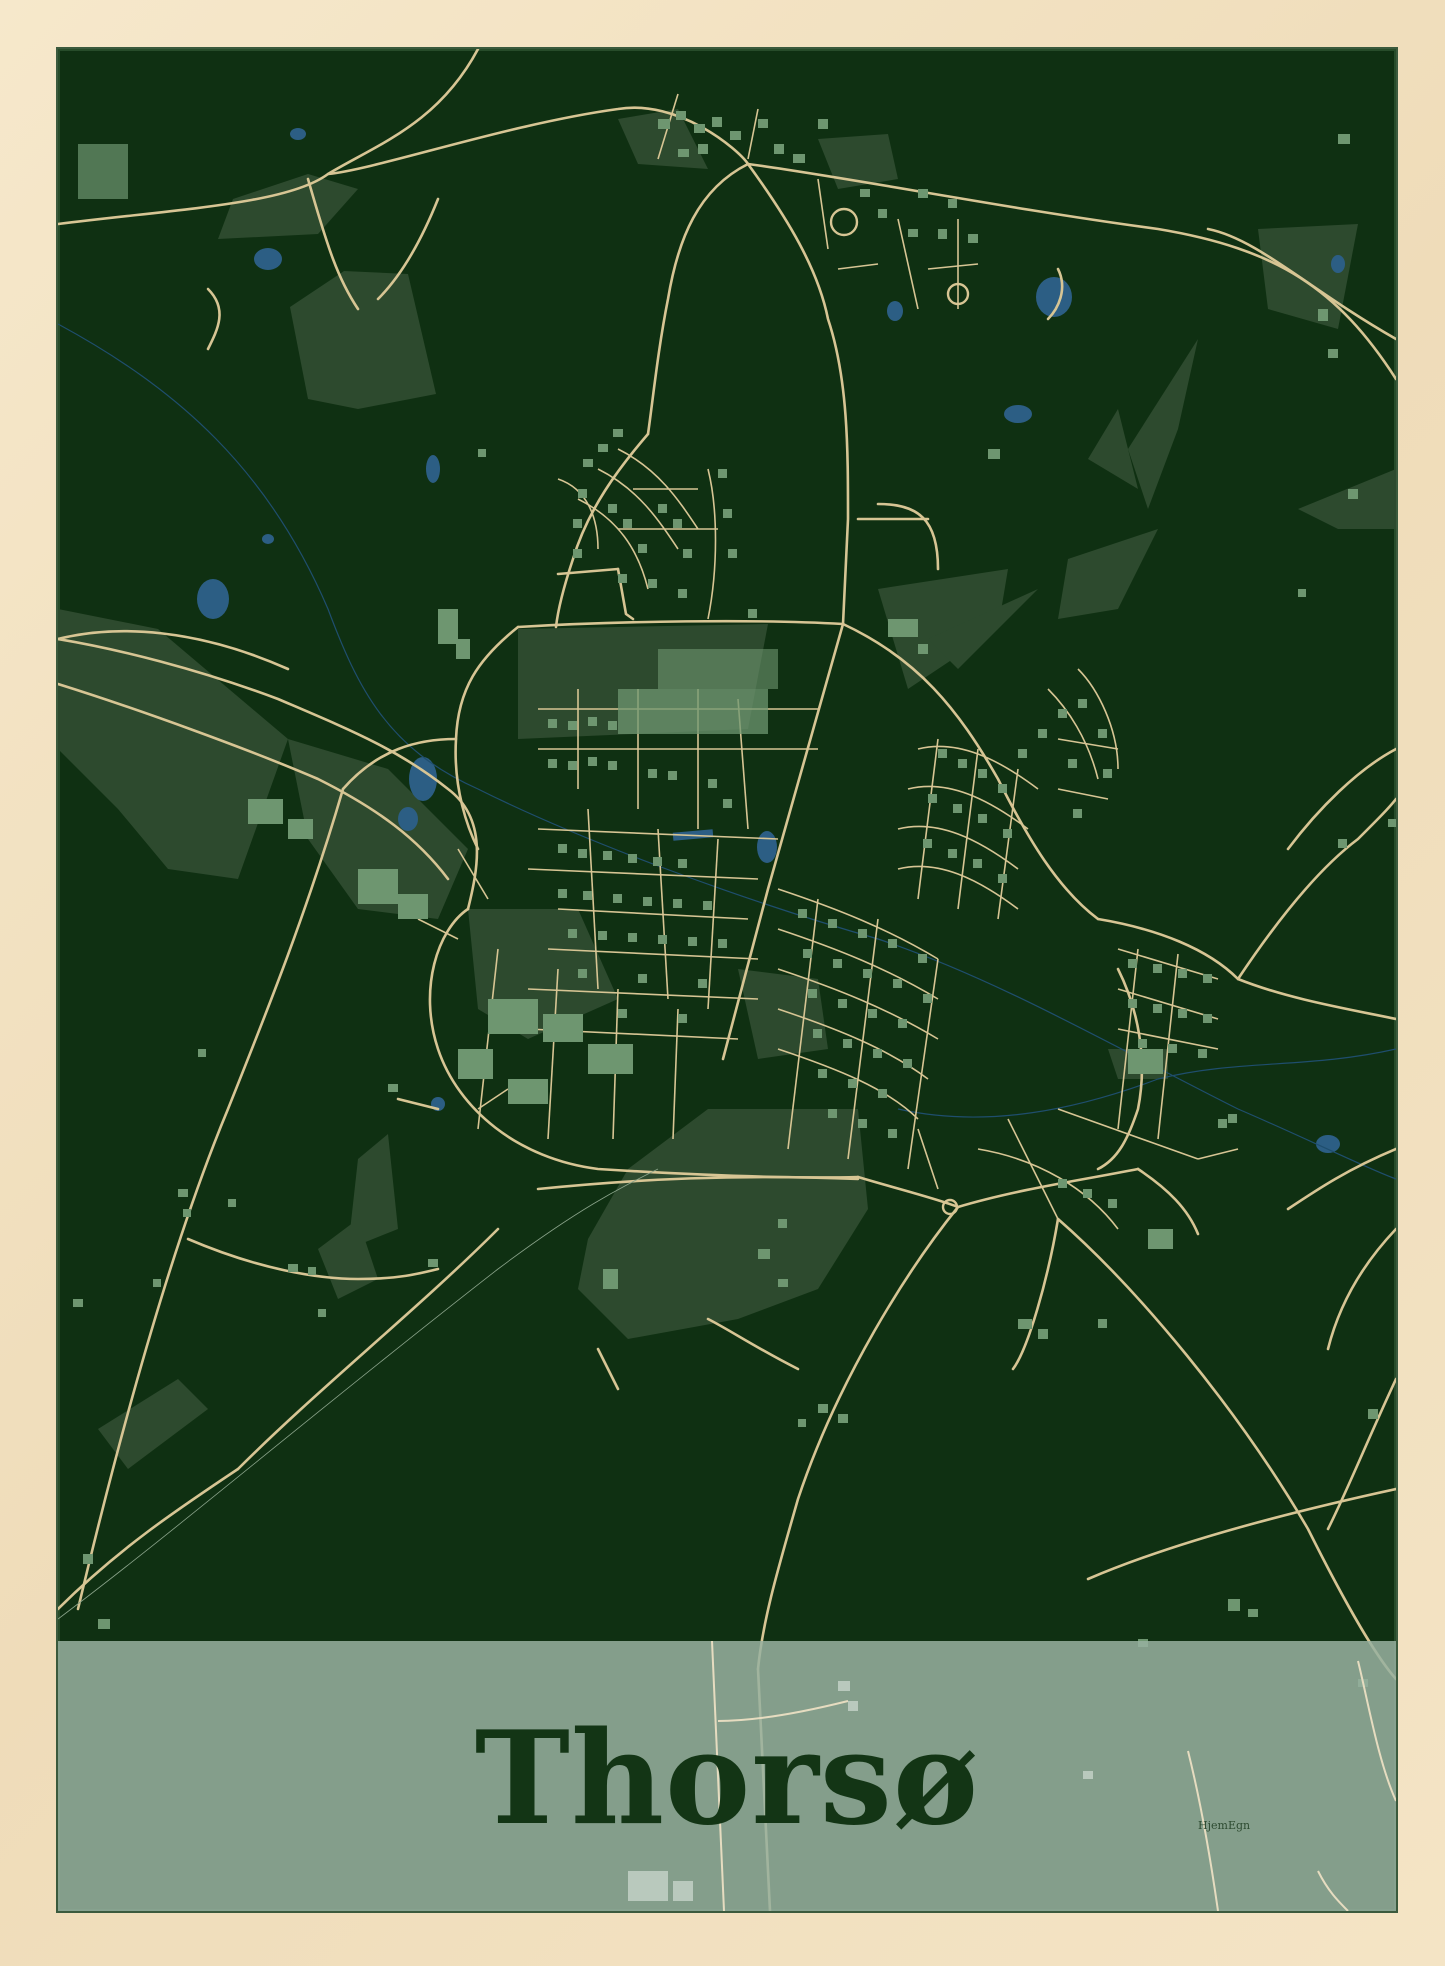 The height and width of the screenshot is (1966, 1445). I want to click on city-title: Thorsø, so click(727, 1779).